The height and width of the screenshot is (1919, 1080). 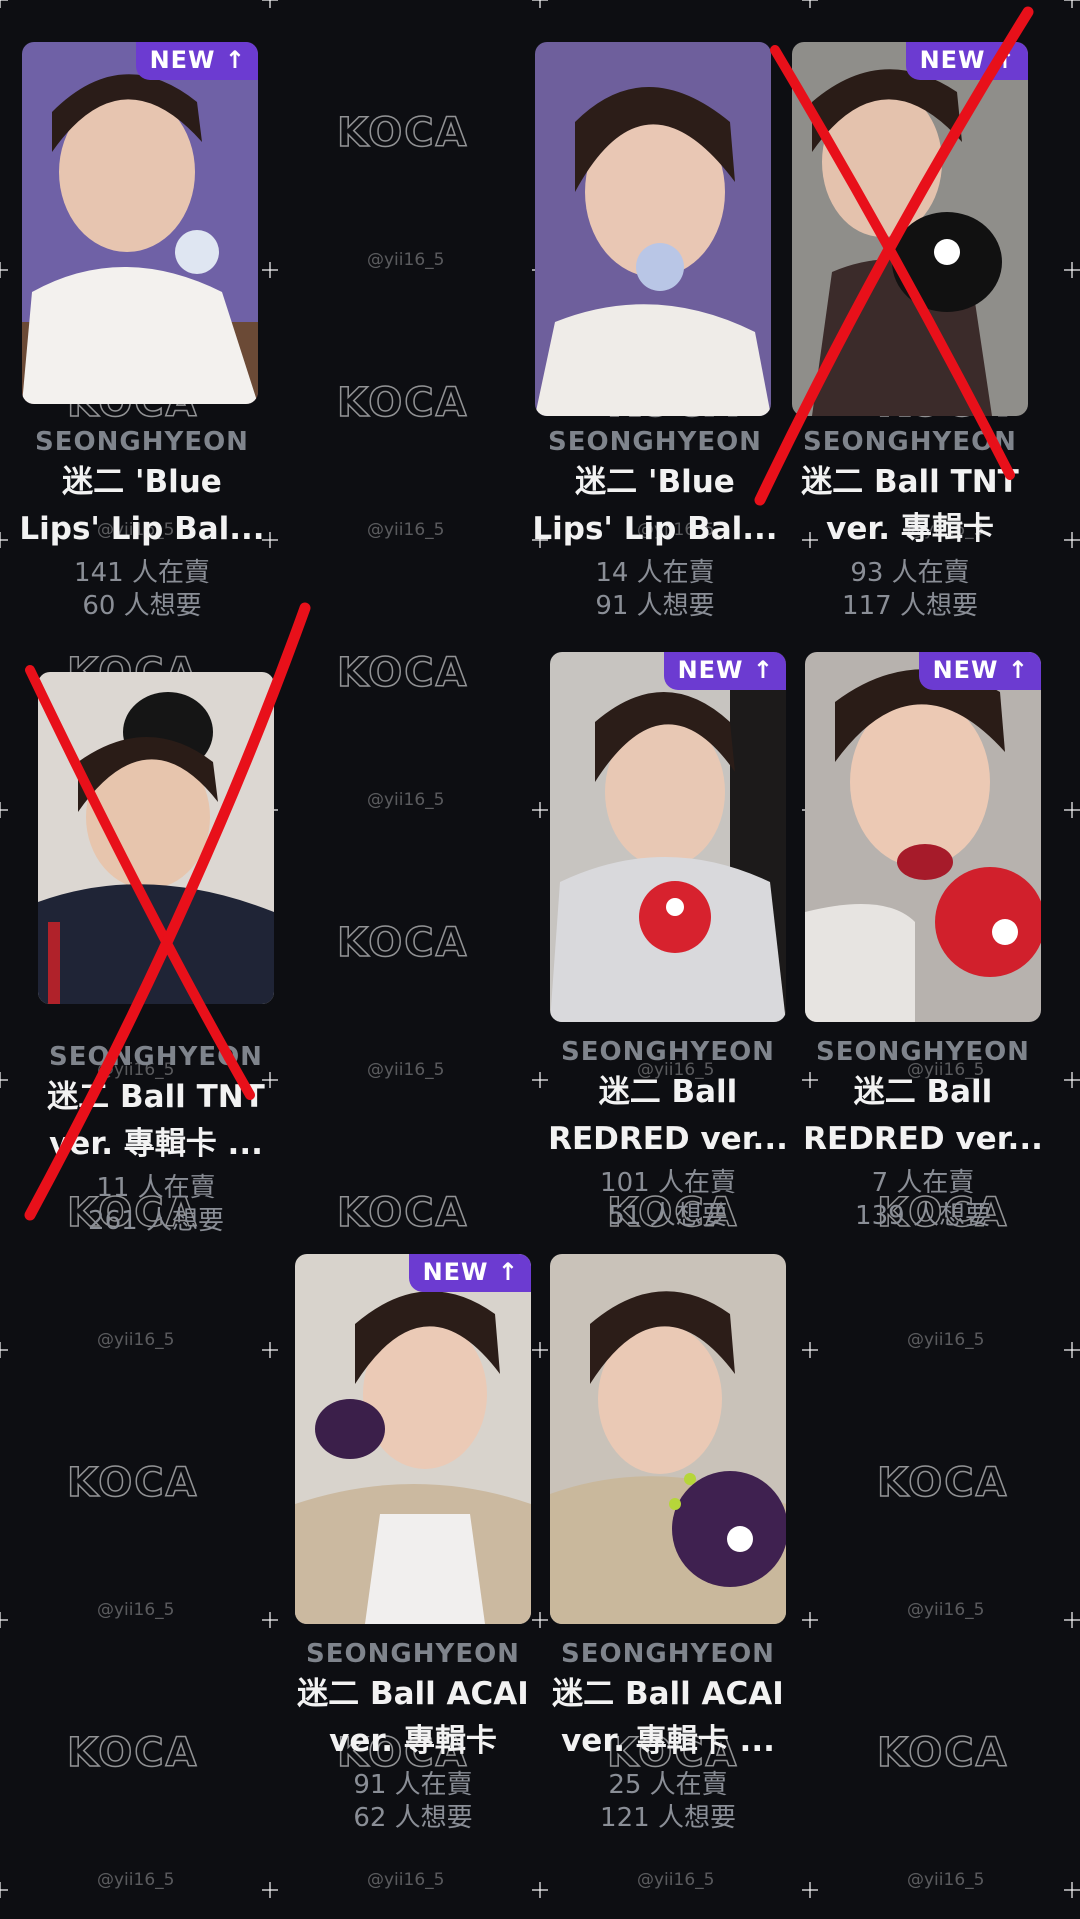 I want to click on selling-count: 101 人在賣, so click(x=668, y=1183).